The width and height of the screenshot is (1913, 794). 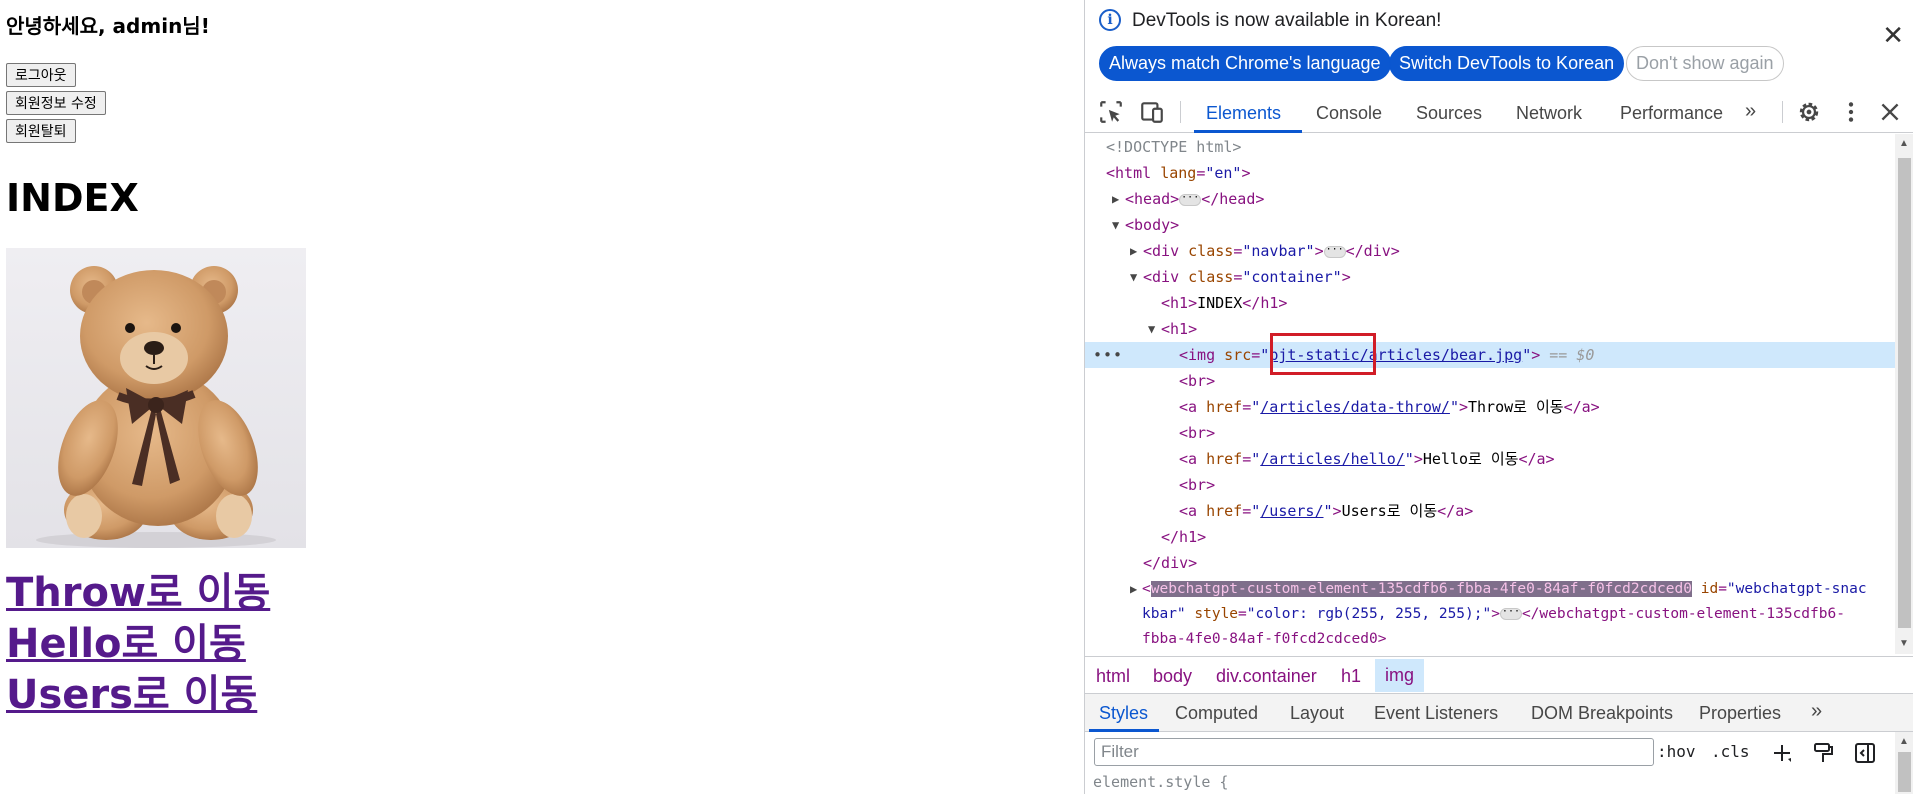 I want to click on tab-console: Console, so click(x=1349, y=113).